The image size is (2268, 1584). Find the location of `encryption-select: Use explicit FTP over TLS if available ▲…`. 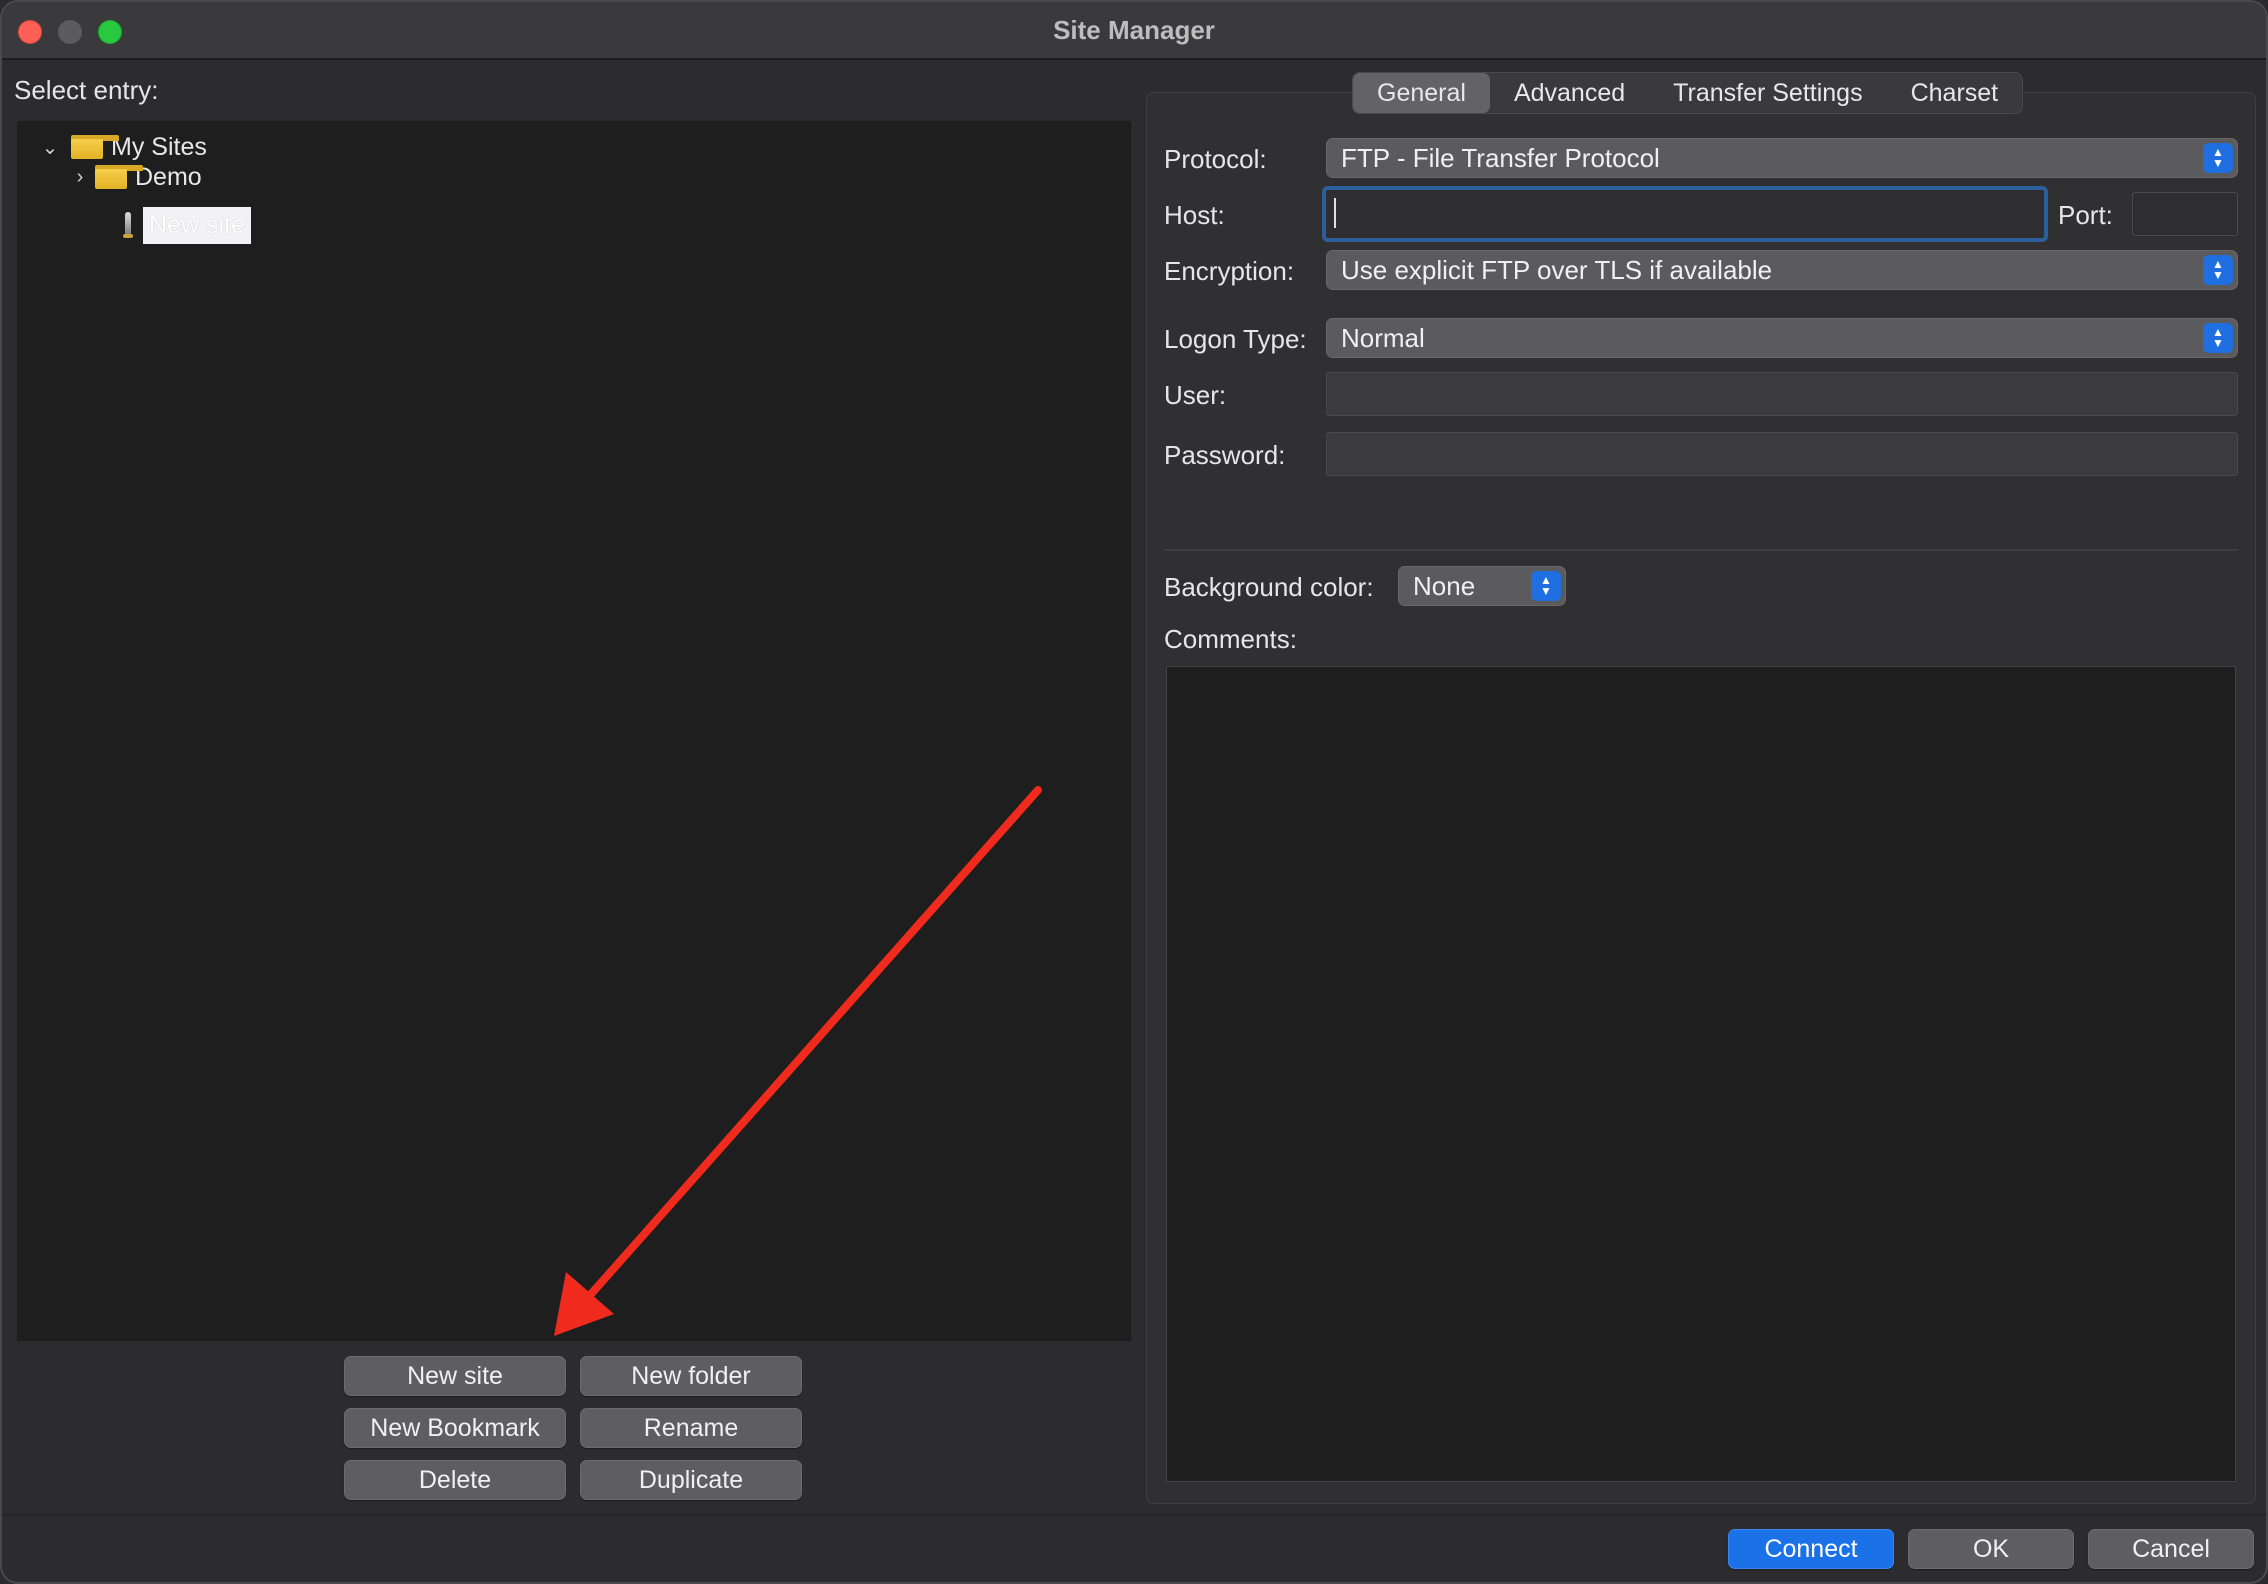

encryption-select: Use explicit FTP over TLS if available ▲… is located at coordinates (1782, 270).